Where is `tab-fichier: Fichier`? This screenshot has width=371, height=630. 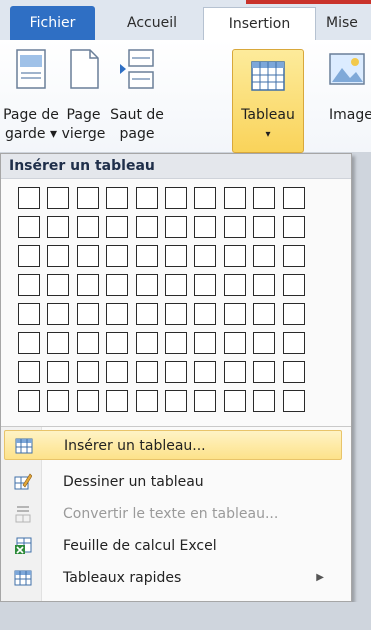
tab-fichier: Fichier is located at coordinates (52, 23).